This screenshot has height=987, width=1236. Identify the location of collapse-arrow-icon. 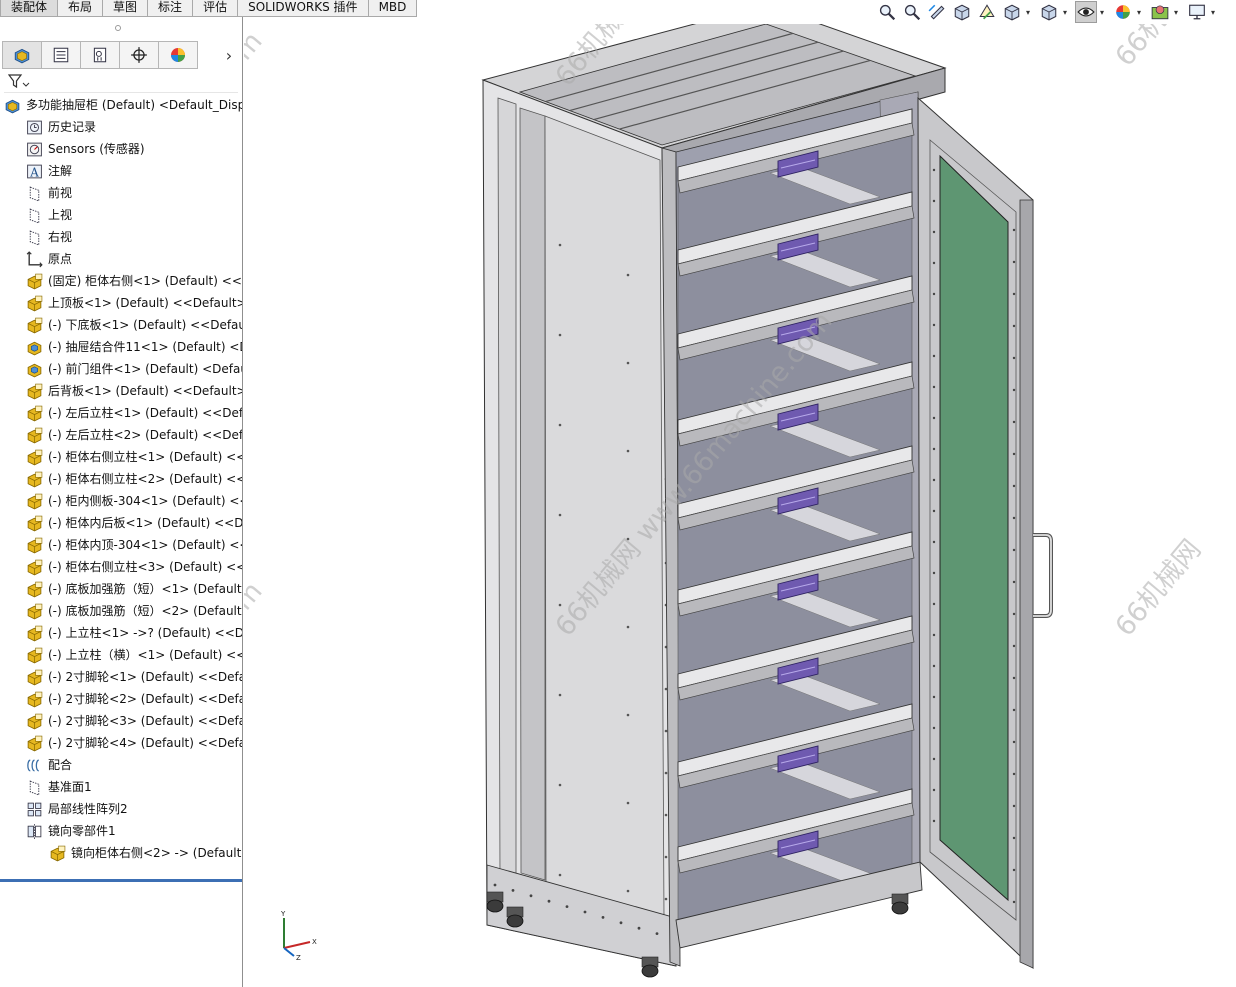
(11, 831).